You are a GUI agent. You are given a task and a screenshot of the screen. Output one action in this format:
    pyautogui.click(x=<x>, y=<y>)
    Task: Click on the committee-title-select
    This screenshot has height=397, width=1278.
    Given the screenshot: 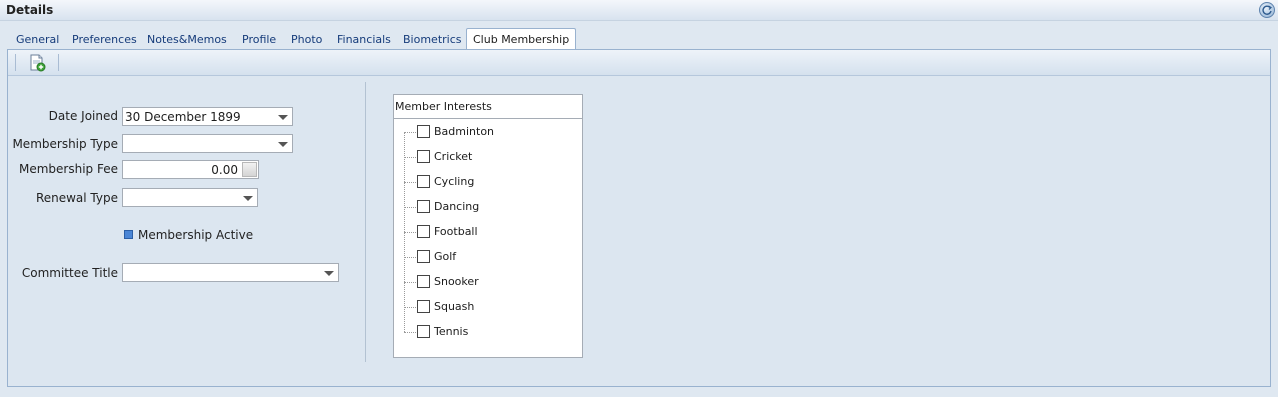 What is the action you would take?
    pyautogui.click(x=230, y=272)
    